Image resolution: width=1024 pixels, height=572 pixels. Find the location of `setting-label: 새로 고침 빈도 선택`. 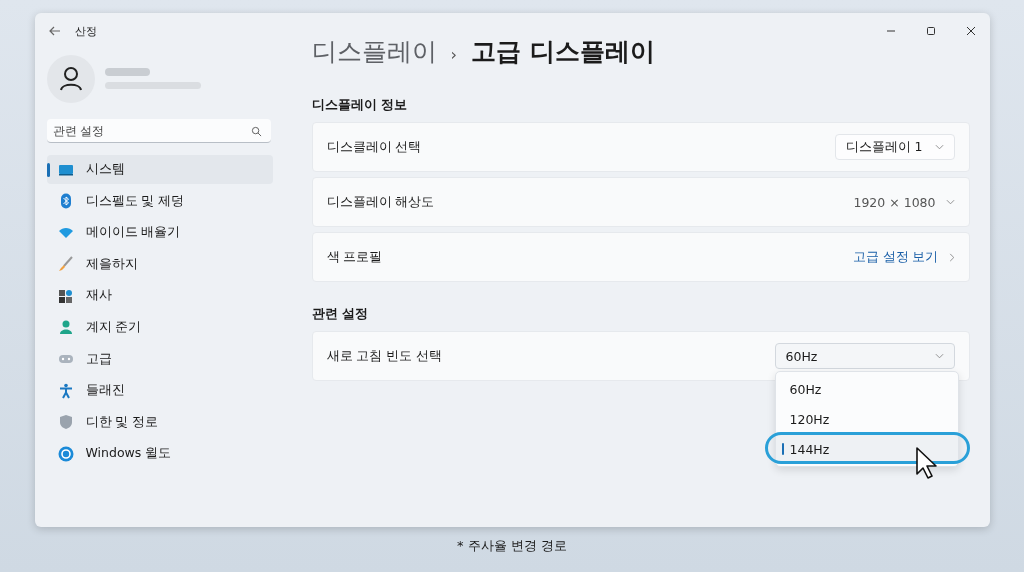

setting-label: 새로 고침 빈도 선택 is located at coordinates (384, 356).